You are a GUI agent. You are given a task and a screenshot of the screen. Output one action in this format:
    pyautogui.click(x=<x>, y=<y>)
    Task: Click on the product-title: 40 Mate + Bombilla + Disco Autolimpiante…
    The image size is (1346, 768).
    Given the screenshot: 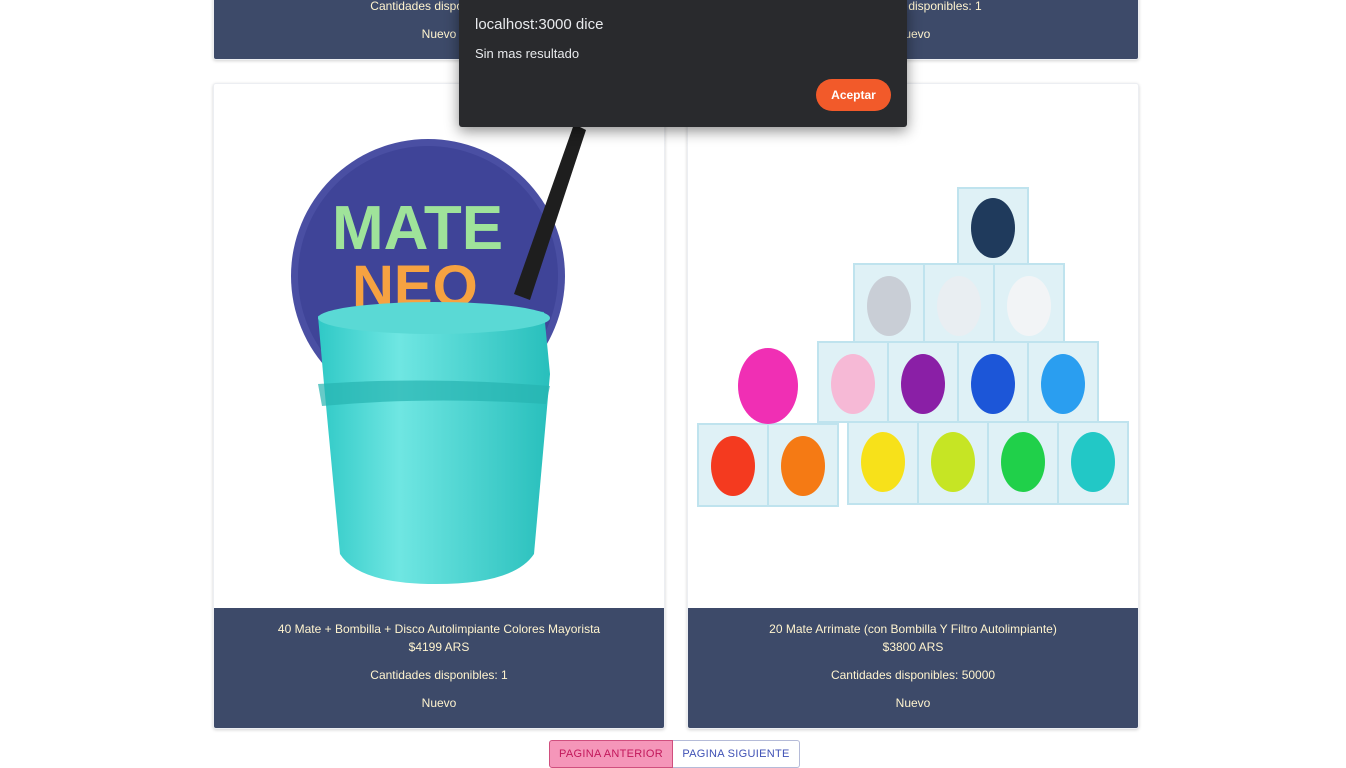 What is the action you would take?
    pyautogui.click(x=439, y=629)
    